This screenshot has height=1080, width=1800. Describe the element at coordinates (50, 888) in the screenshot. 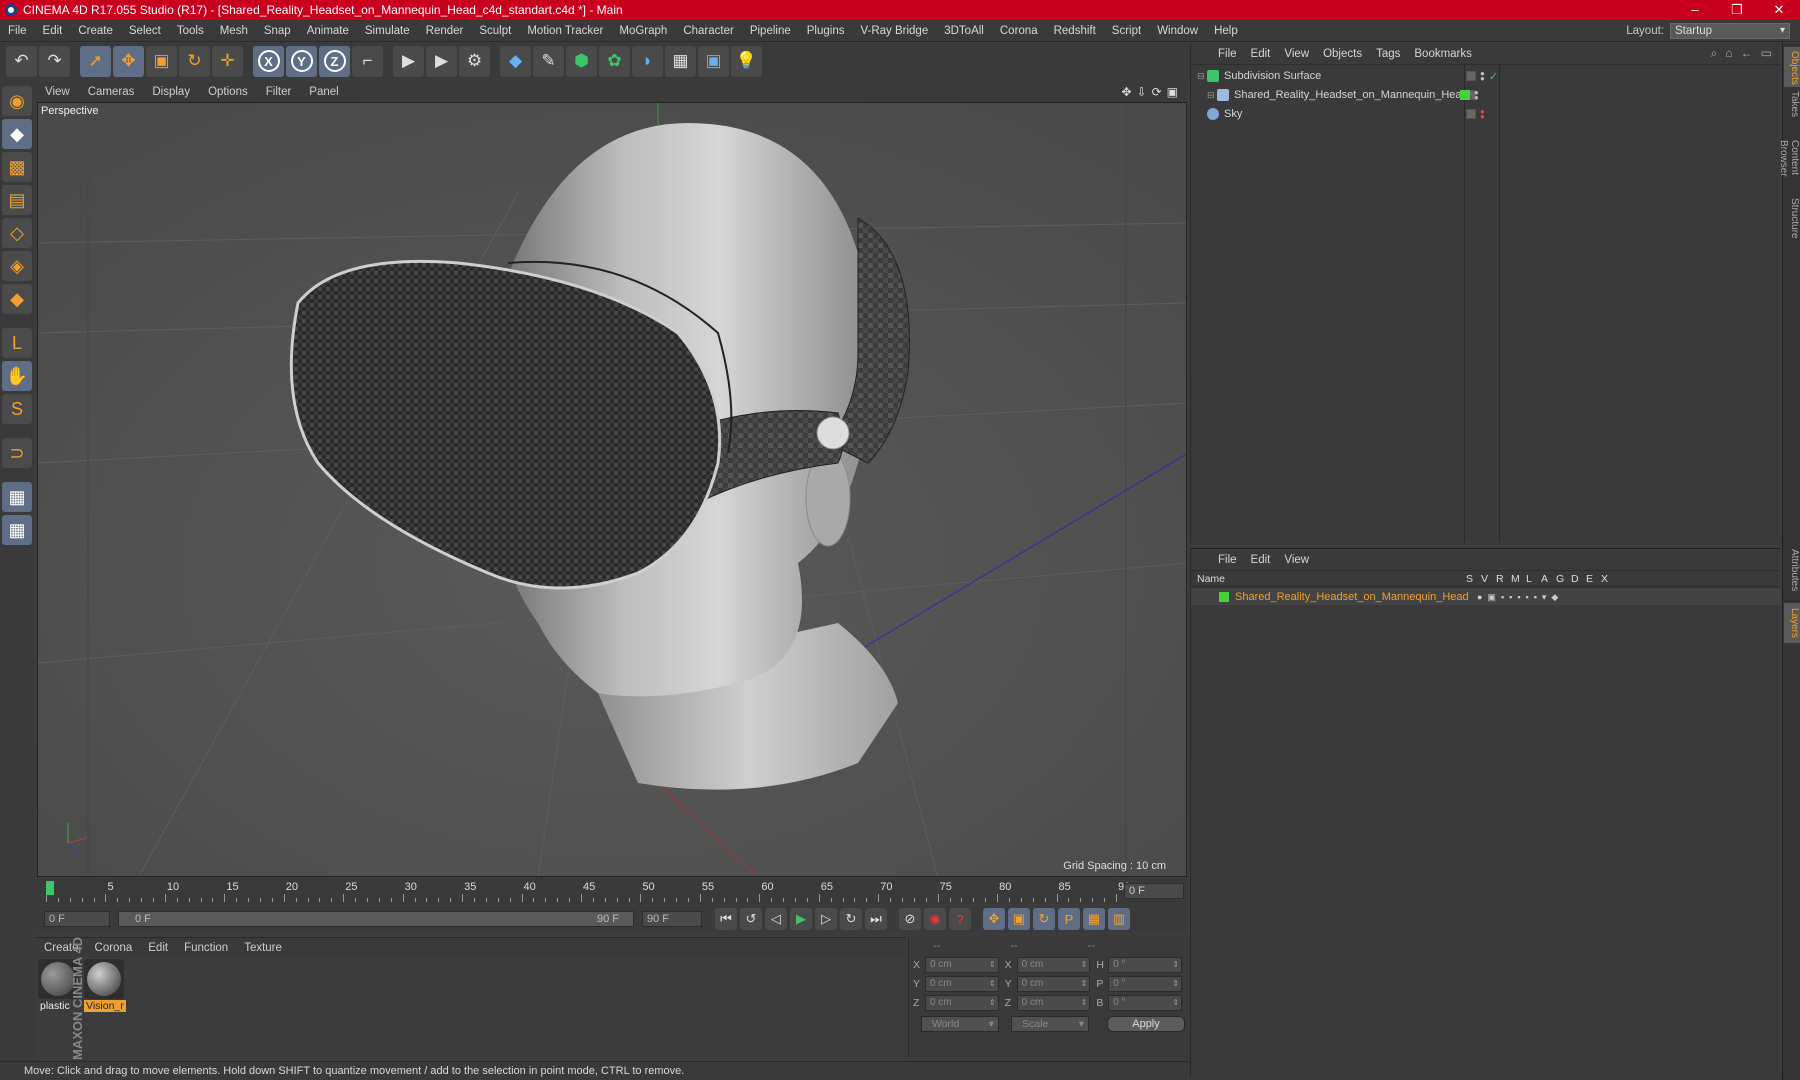

I see `timeline-playhead` at that location.